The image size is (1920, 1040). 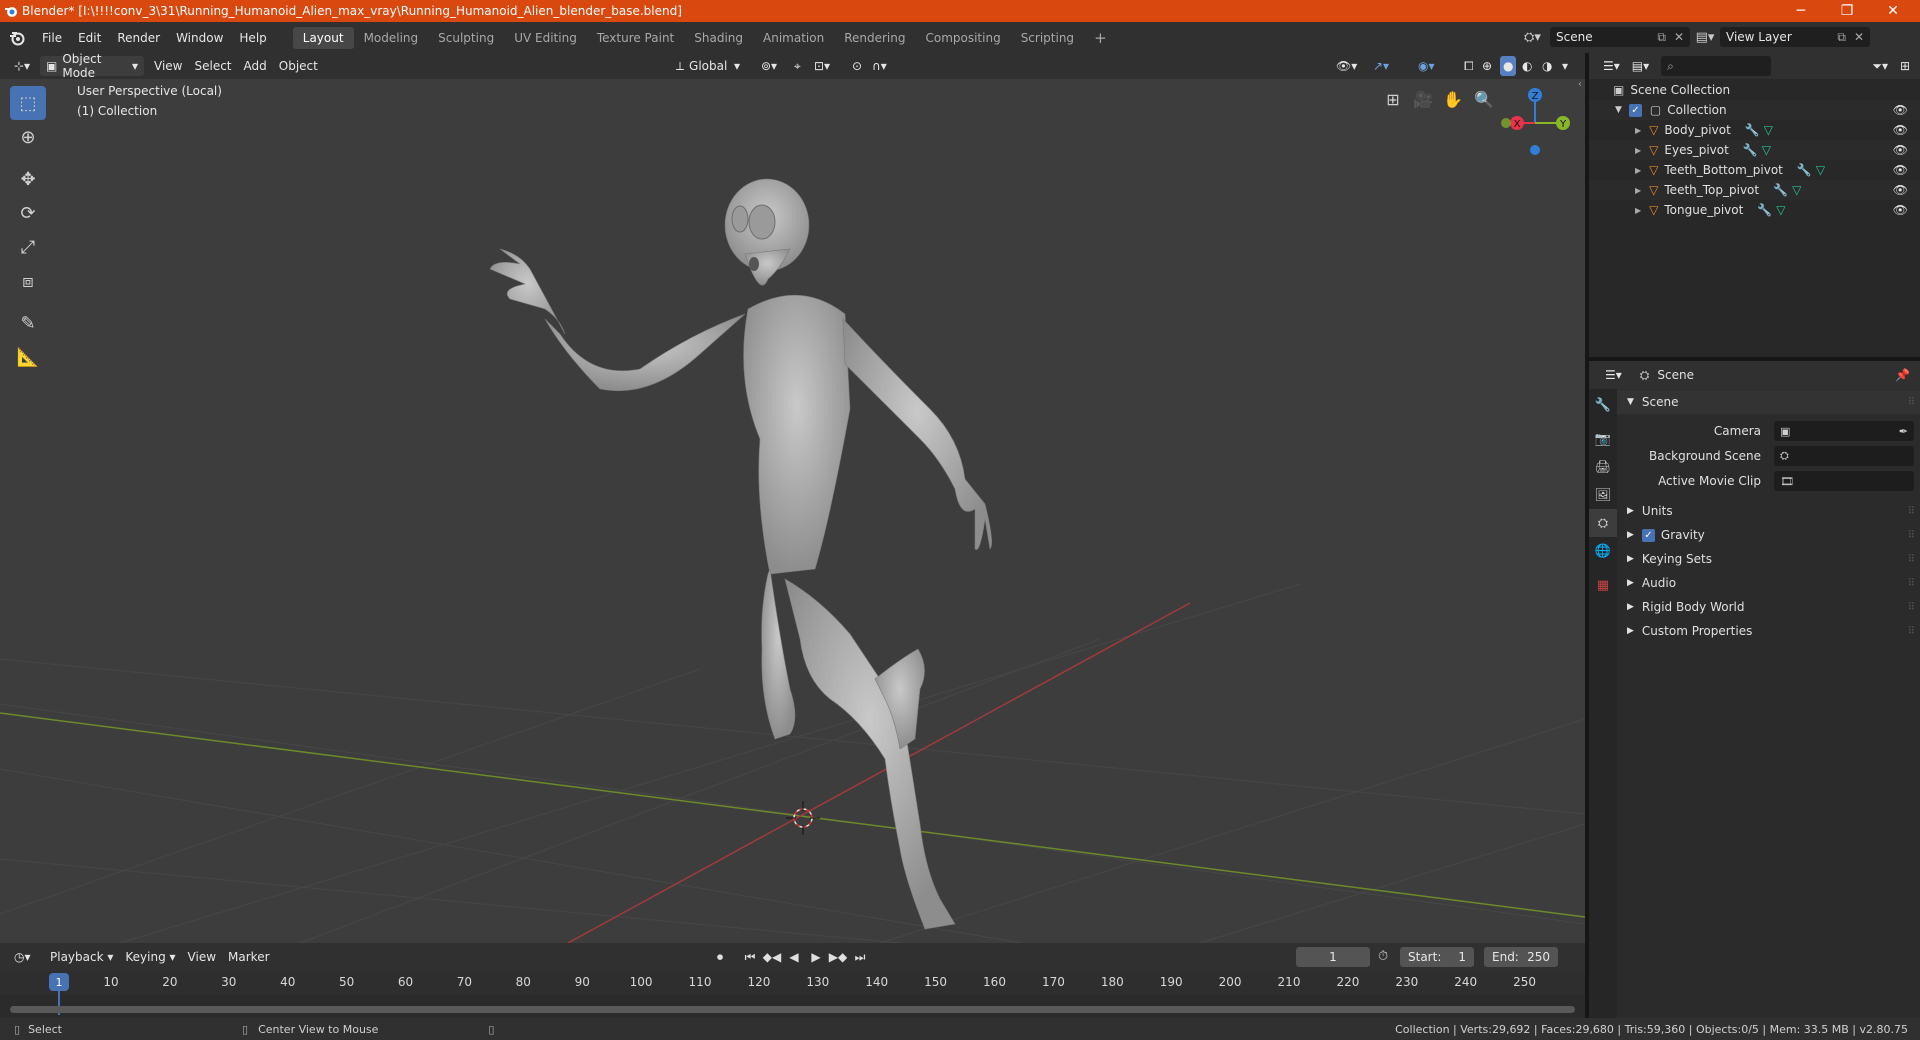 I want to click on move-tool-icon: ✥, so click(x=28, y=179).